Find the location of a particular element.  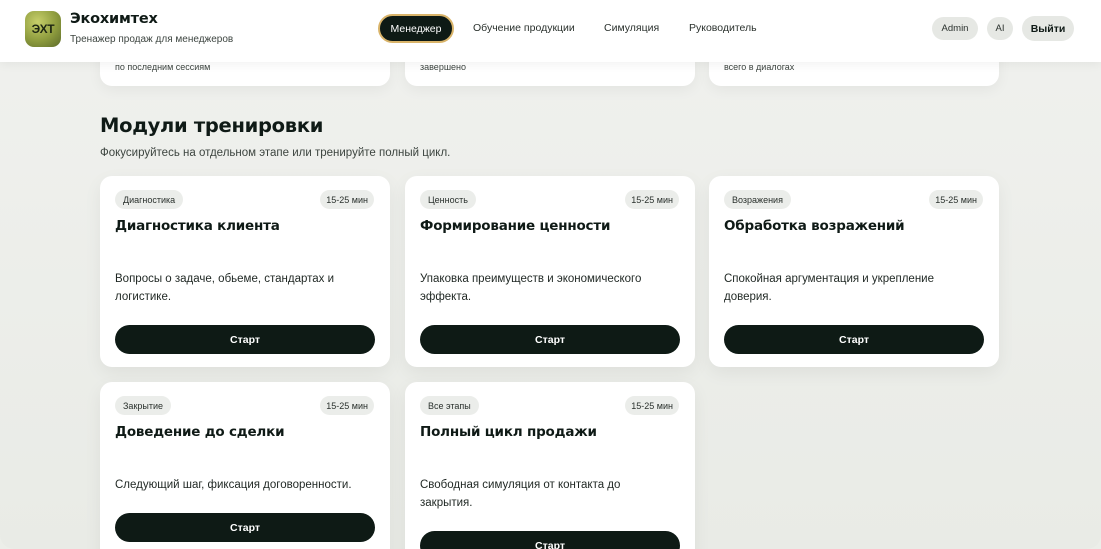

module-description: Следующий шаг, фиксация договоренности. is located at coordinates (233, 485).